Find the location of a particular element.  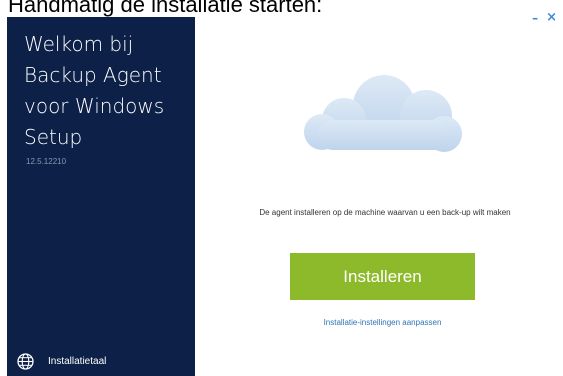

installation-language-button: Installatietaal is located at coordinates (101, 361).